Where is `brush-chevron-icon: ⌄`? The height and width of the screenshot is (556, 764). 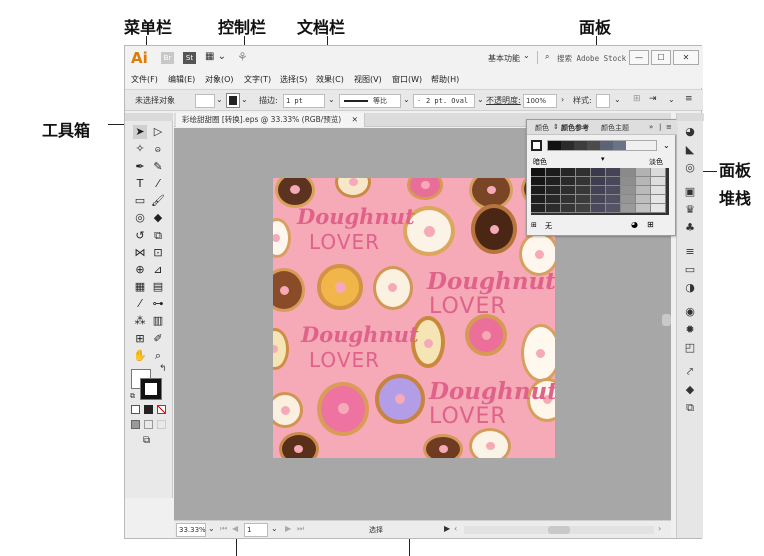 brush-chevron-icon: ⌄ is located at coordinates (480, 99).